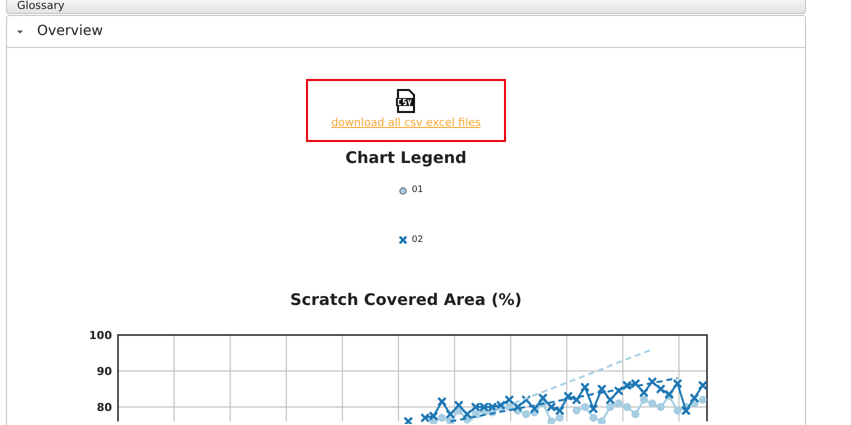  I want to click on y-tick-label: 90, so click(104, 371).